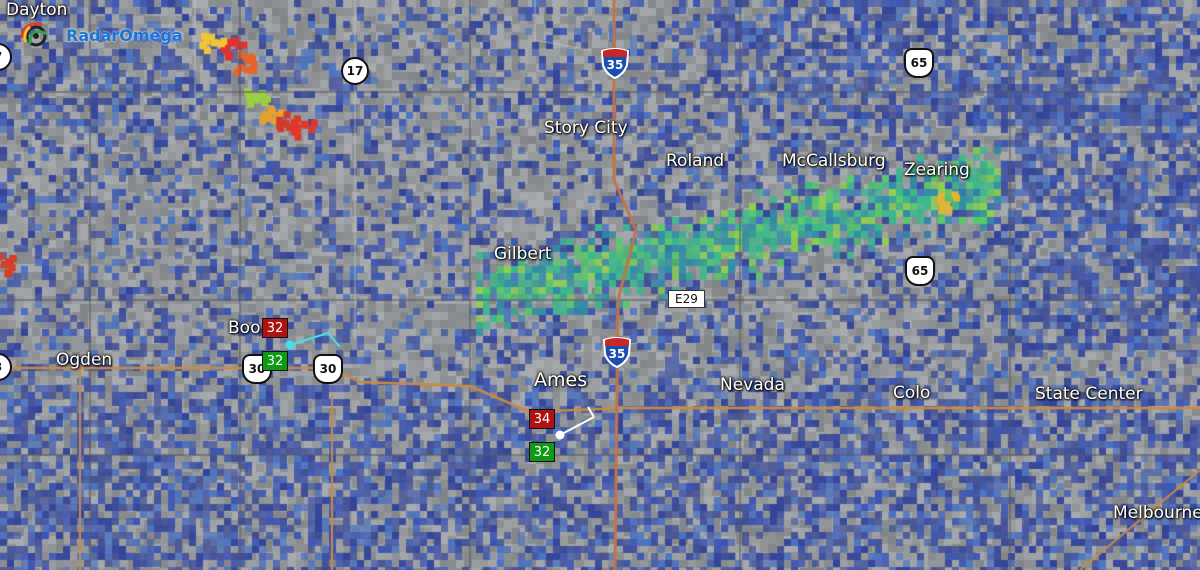  I want to click on city-label-ogden: Ogden, so click(84, 360).